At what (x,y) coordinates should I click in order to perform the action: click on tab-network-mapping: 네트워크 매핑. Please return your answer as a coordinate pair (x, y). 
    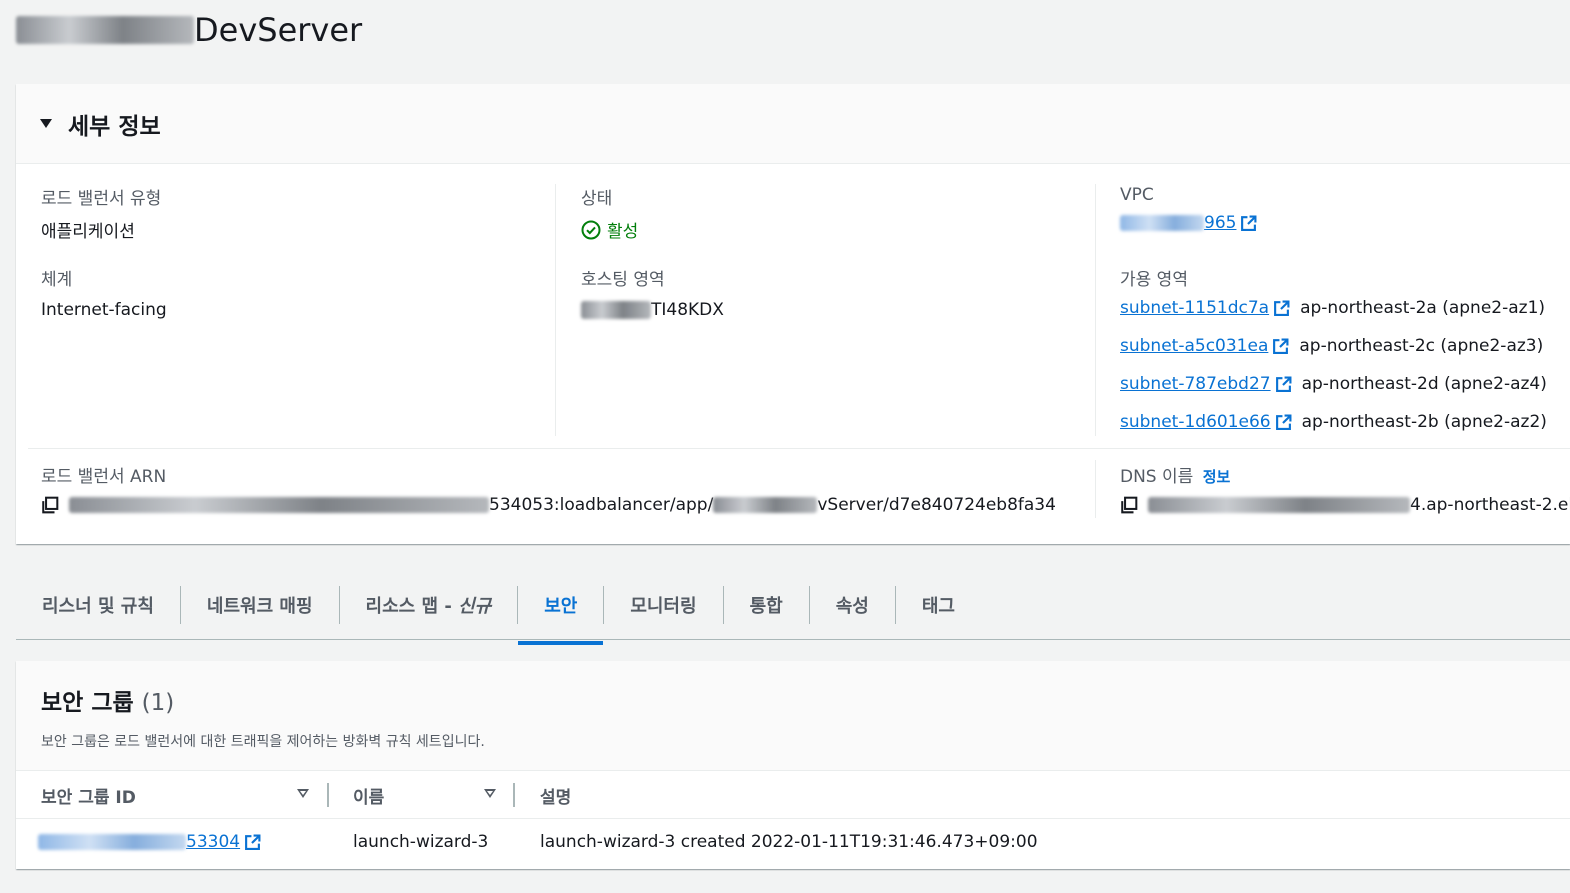
    Looking at the image, I should click on (260, 604).